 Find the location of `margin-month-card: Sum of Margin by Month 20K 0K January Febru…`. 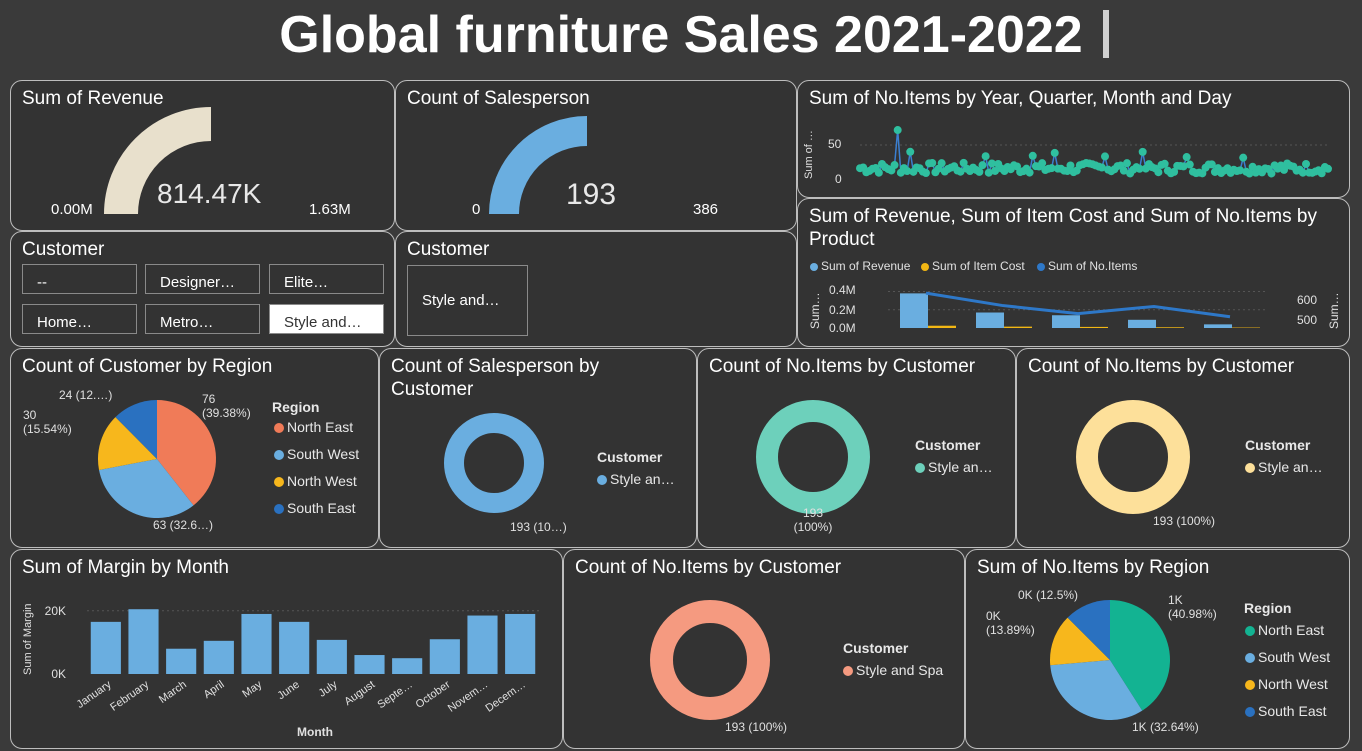

margin-month-card: Sum of Margin by Month 20K 0K January Febru… is located at coordinates (286, 649).